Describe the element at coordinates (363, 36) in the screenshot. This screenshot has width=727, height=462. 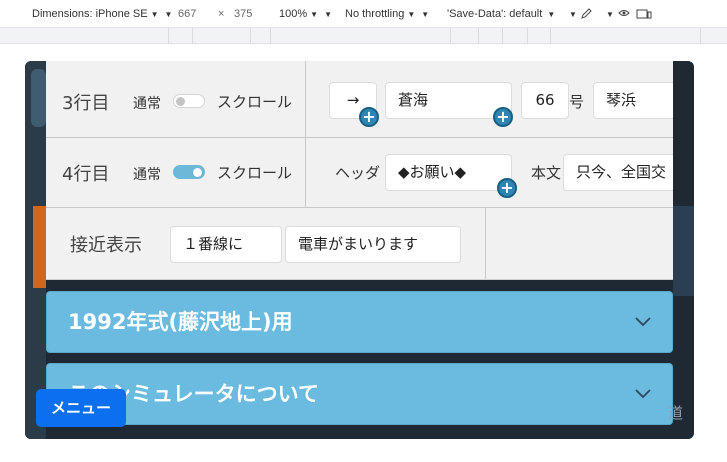
I see `device-ruler` at that location.